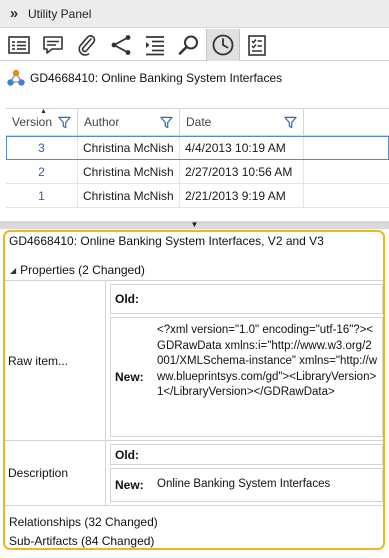 This screenshot has width=389, height=558. I want to click on relationships-icon, so click(121, 44).